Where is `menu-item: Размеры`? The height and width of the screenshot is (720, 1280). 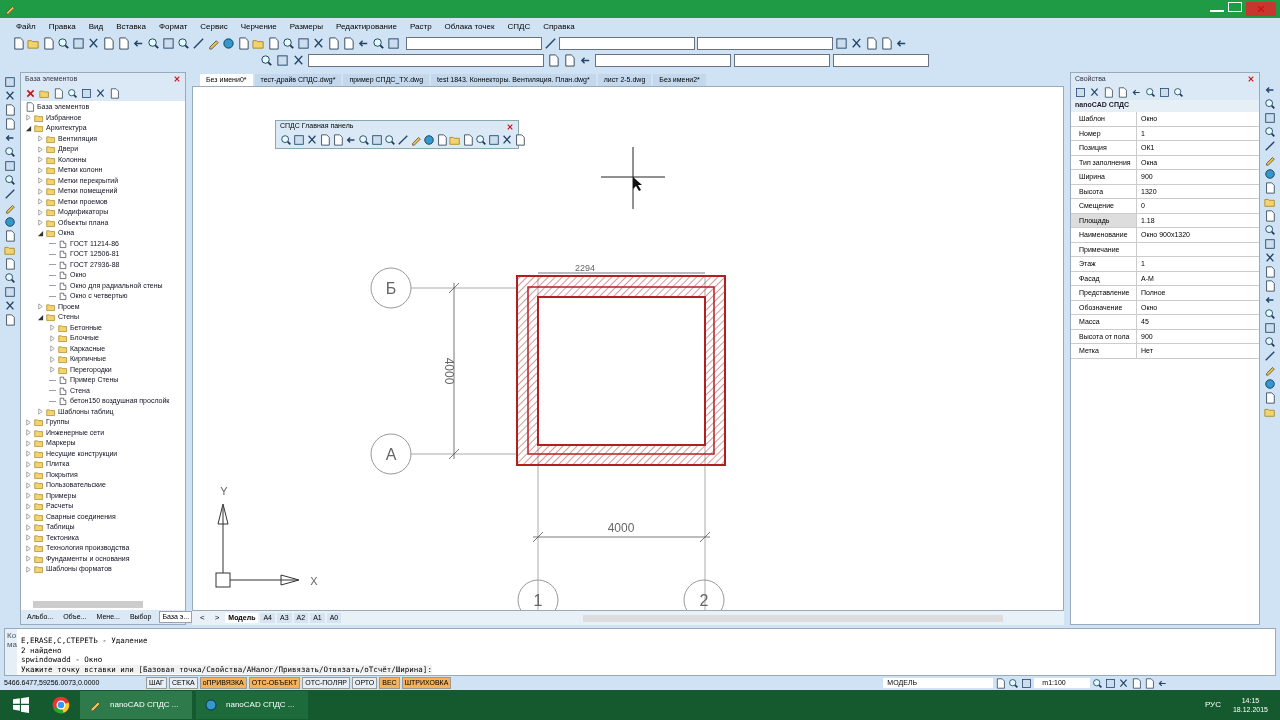 menu-item: Размеры is located at coordinates (306, 26).